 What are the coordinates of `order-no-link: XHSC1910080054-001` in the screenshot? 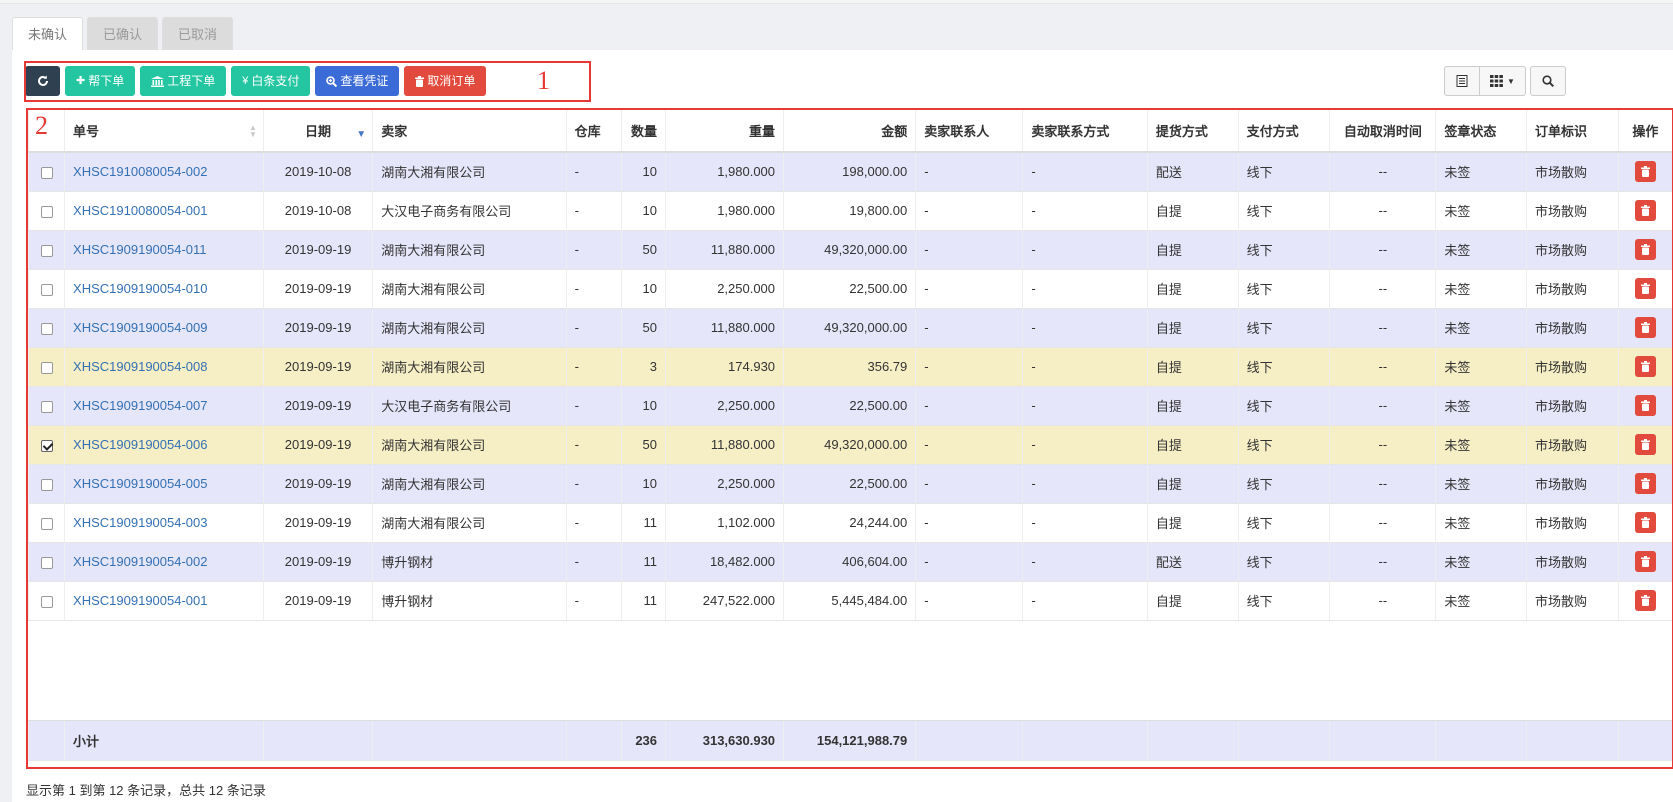 It's located at (140, 210).